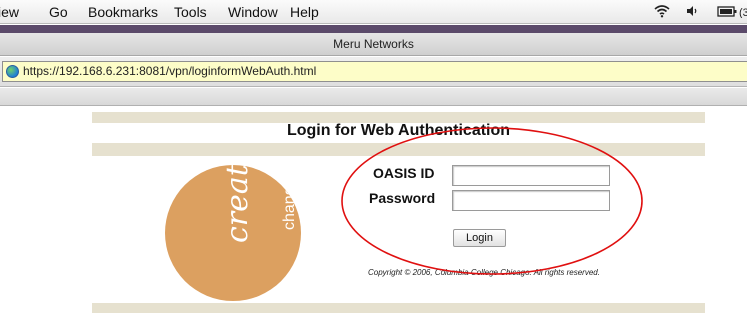  I want to click on create-change-logo: create. . . change, so click(233, 233).